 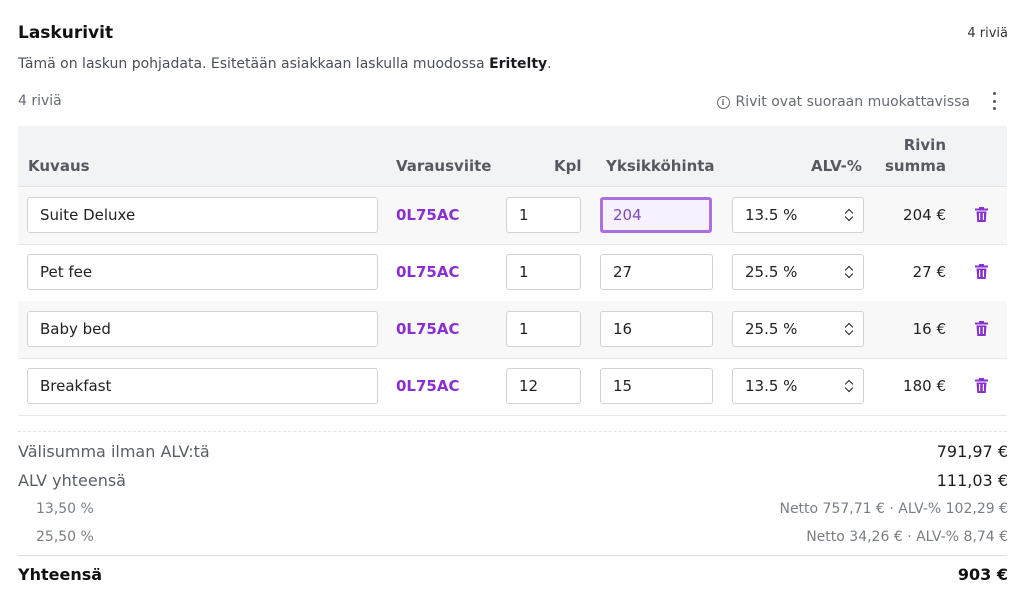 I want to click on qty-input: 12, so click(x=543, y=386).